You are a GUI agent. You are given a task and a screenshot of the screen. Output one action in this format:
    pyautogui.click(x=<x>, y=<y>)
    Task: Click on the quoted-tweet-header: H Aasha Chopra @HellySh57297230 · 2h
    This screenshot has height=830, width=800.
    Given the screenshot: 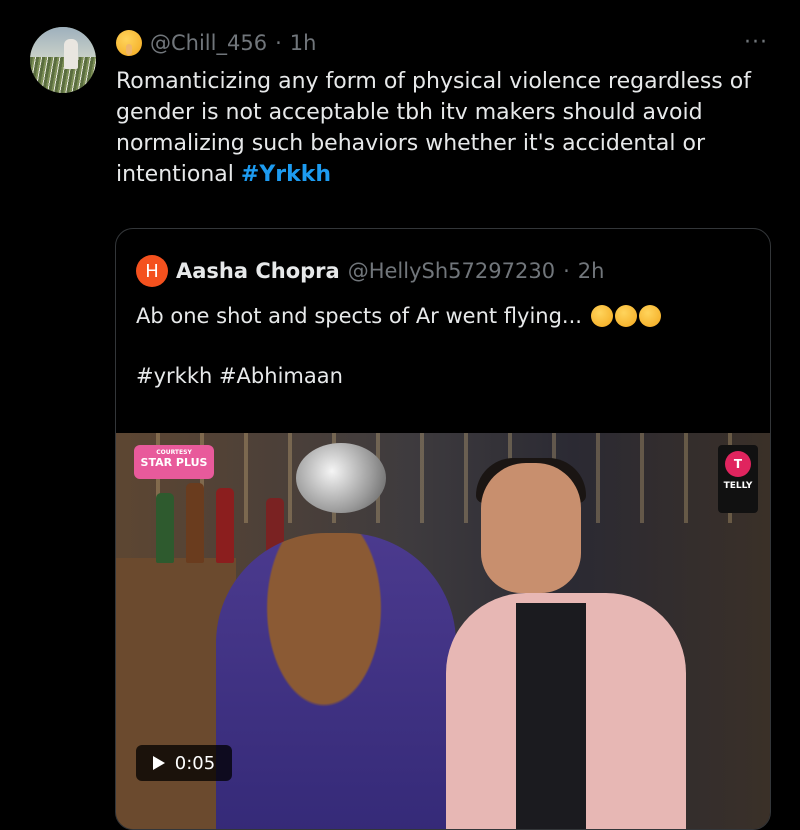 What is the action you would take?
    pyautogui.click(x=370, y=271)
    